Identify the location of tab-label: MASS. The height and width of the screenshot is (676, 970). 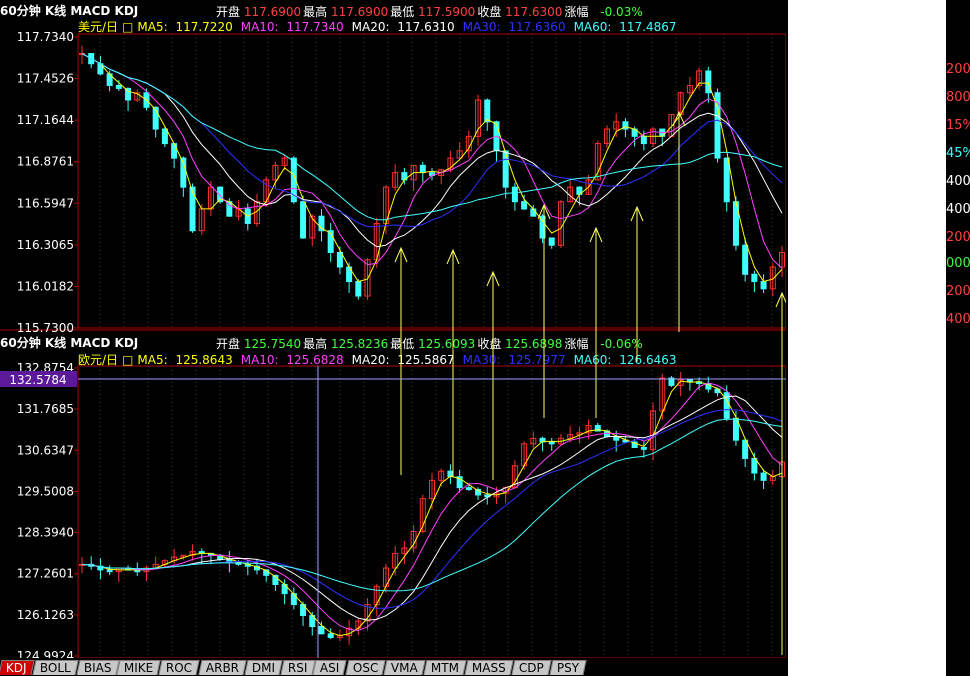
(488, 668).